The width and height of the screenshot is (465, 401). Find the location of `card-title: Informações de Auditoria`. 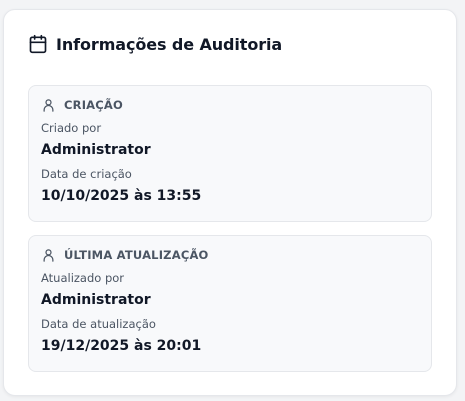

card-title: Informações de Auditoria is located at coordinates (169, 44).